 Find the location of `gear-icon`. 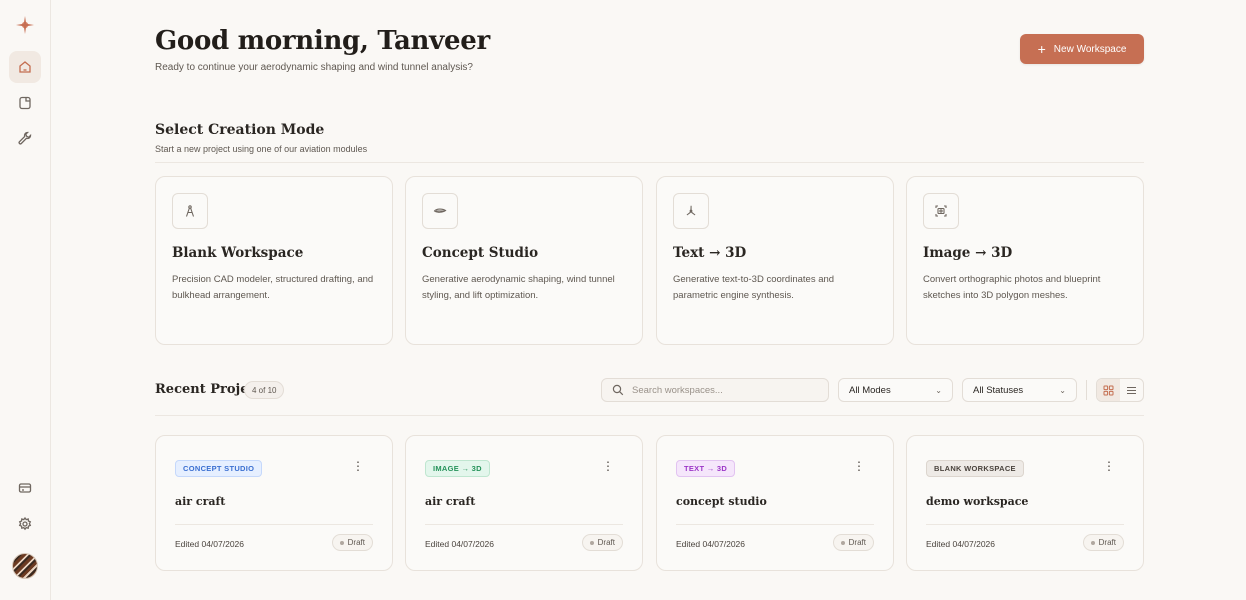

gear-icon is located at coordinates (25, 523).